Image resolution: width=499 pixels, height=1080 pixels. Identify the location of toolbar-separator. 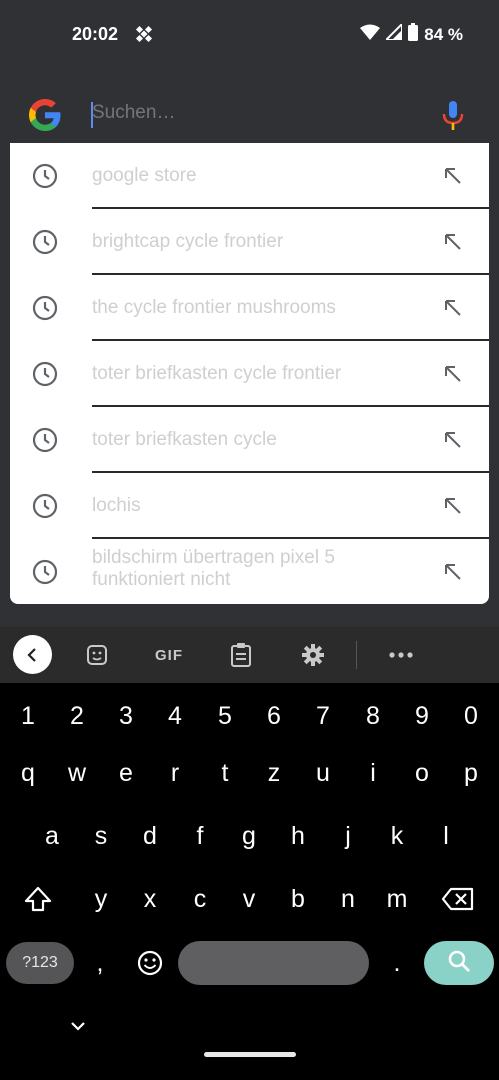
(356, 655).